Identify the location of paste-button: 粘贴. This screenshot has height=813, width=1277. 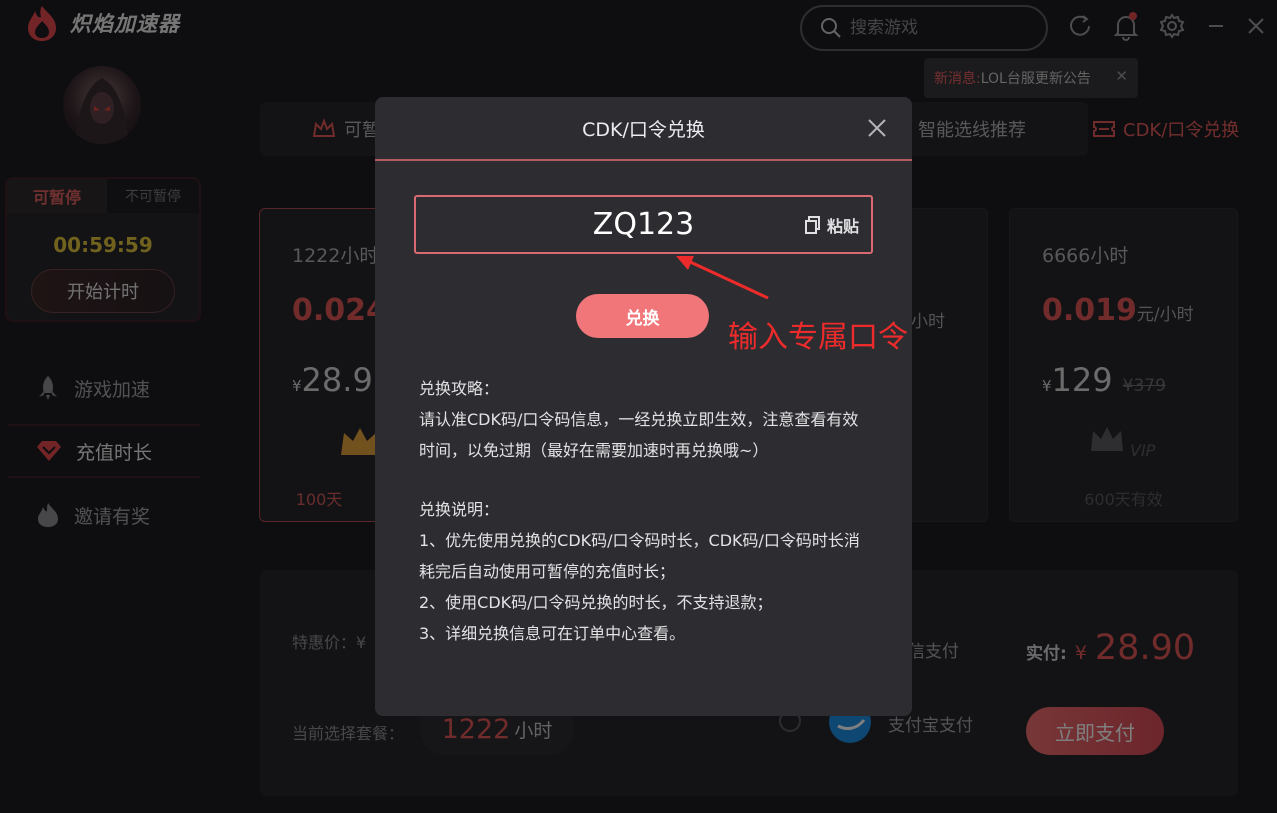
(831, 225).